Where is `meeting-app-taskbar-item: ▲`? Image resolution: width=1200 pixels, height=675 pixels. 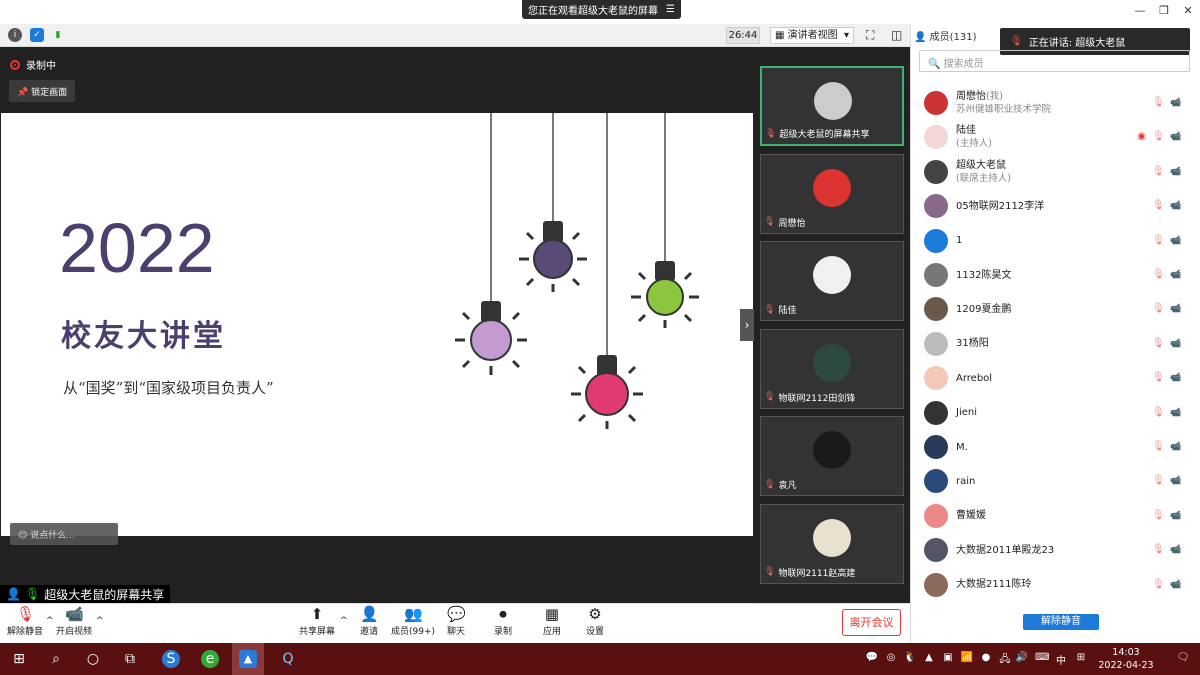
meeting-app-taskbar-item: ▲ is located at coordinates (248, 659).